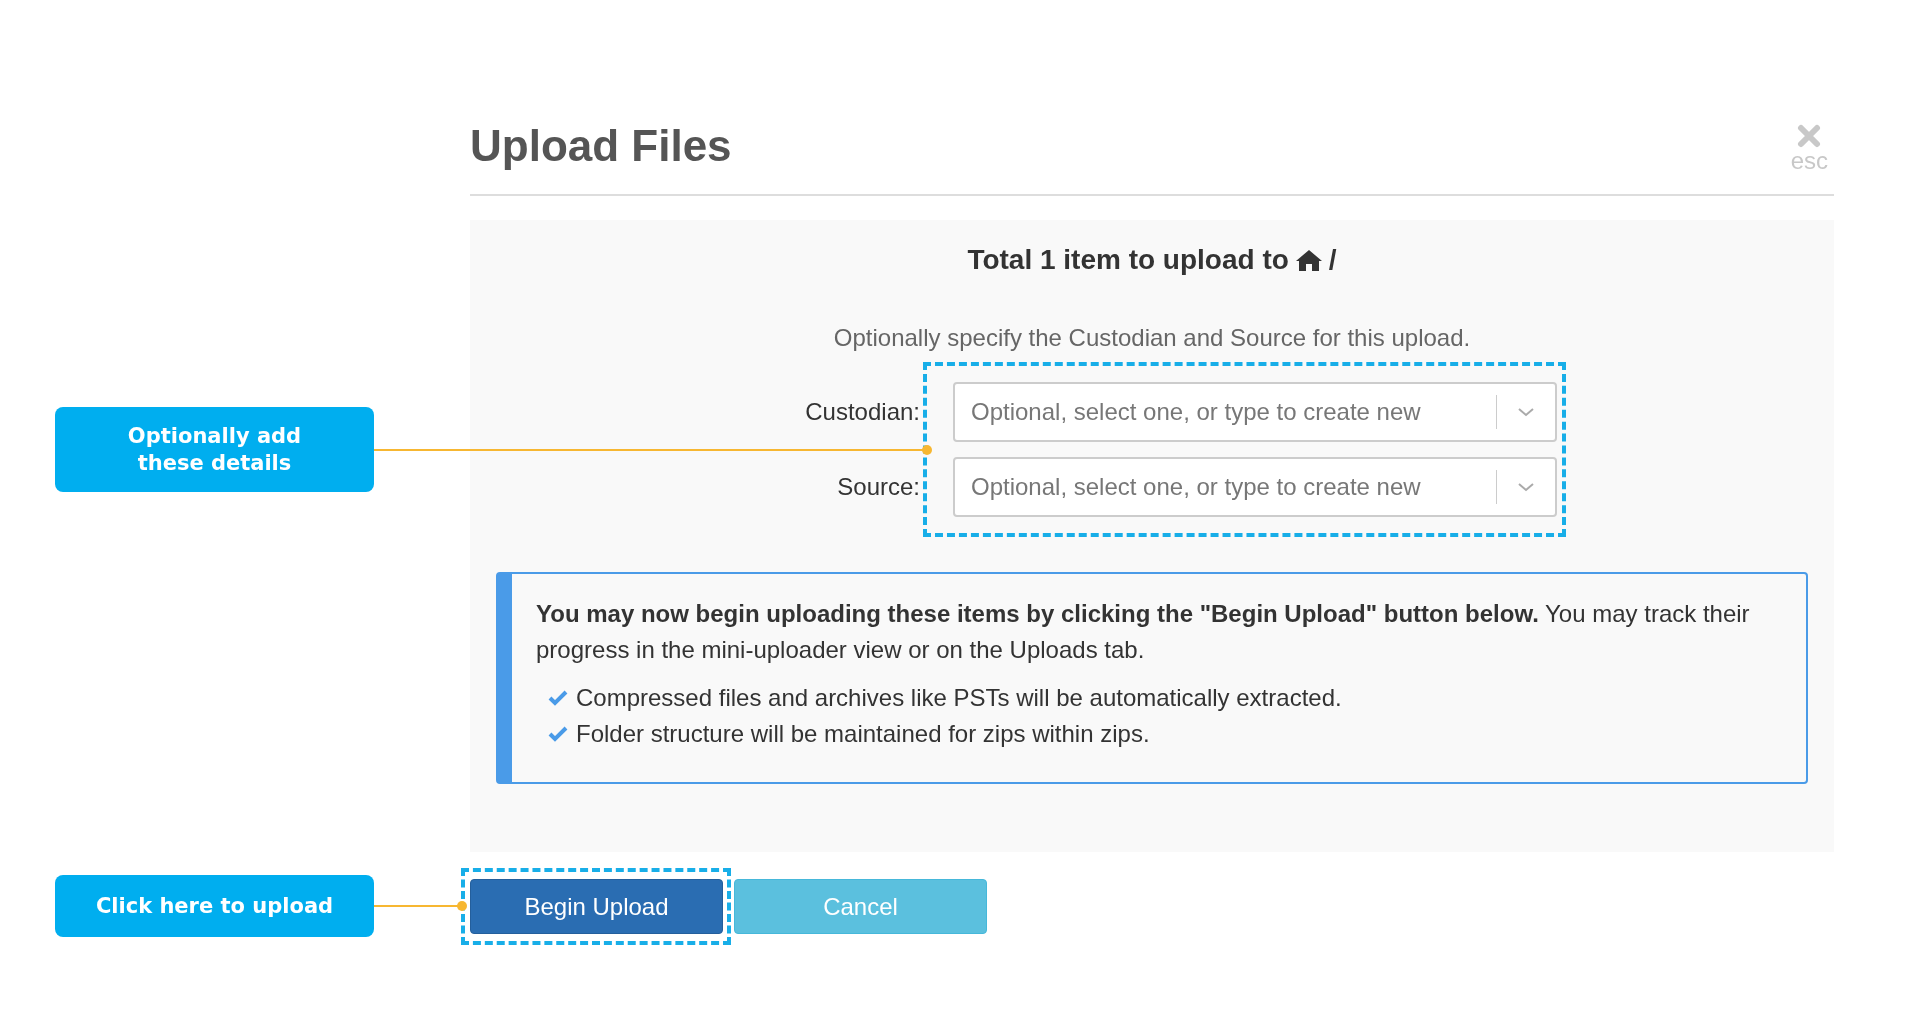  Describe the element at coordinates (1809, 136) in the screenshot. I see `close-icon` at that location.